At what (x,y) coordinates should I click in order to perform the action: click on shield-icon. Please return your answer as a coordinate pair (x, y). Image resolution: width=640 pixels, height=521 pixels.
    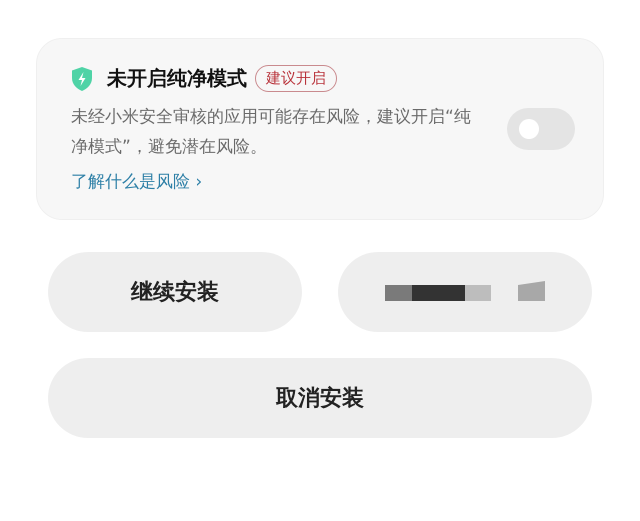
    Looking at the image, I should click on (82, 79).